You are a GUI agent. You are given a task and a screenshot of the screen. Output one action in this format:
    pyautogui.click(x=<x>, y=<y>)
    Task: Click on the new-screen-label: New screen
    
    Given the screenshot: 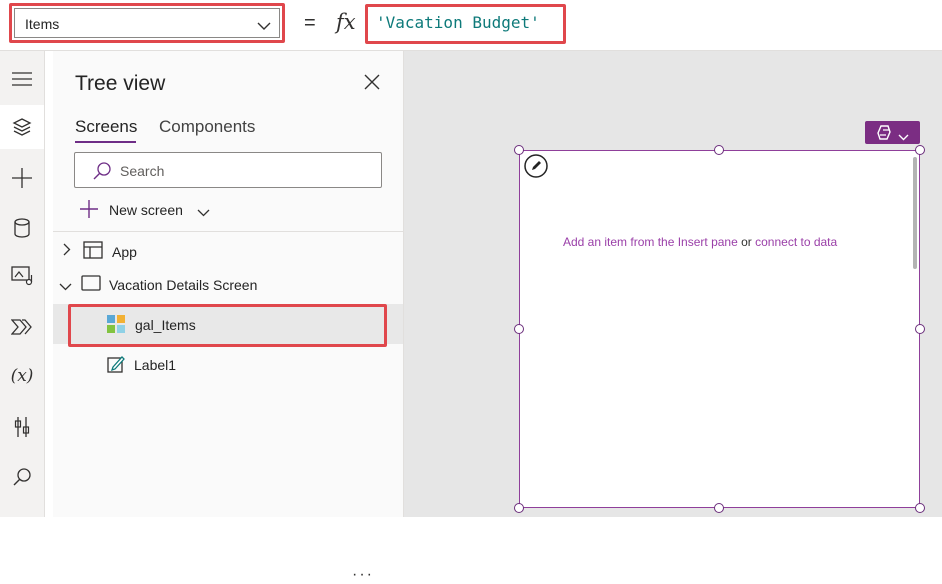 What is the action you would take?
    pyautogui.click(x=146, y=210)
    